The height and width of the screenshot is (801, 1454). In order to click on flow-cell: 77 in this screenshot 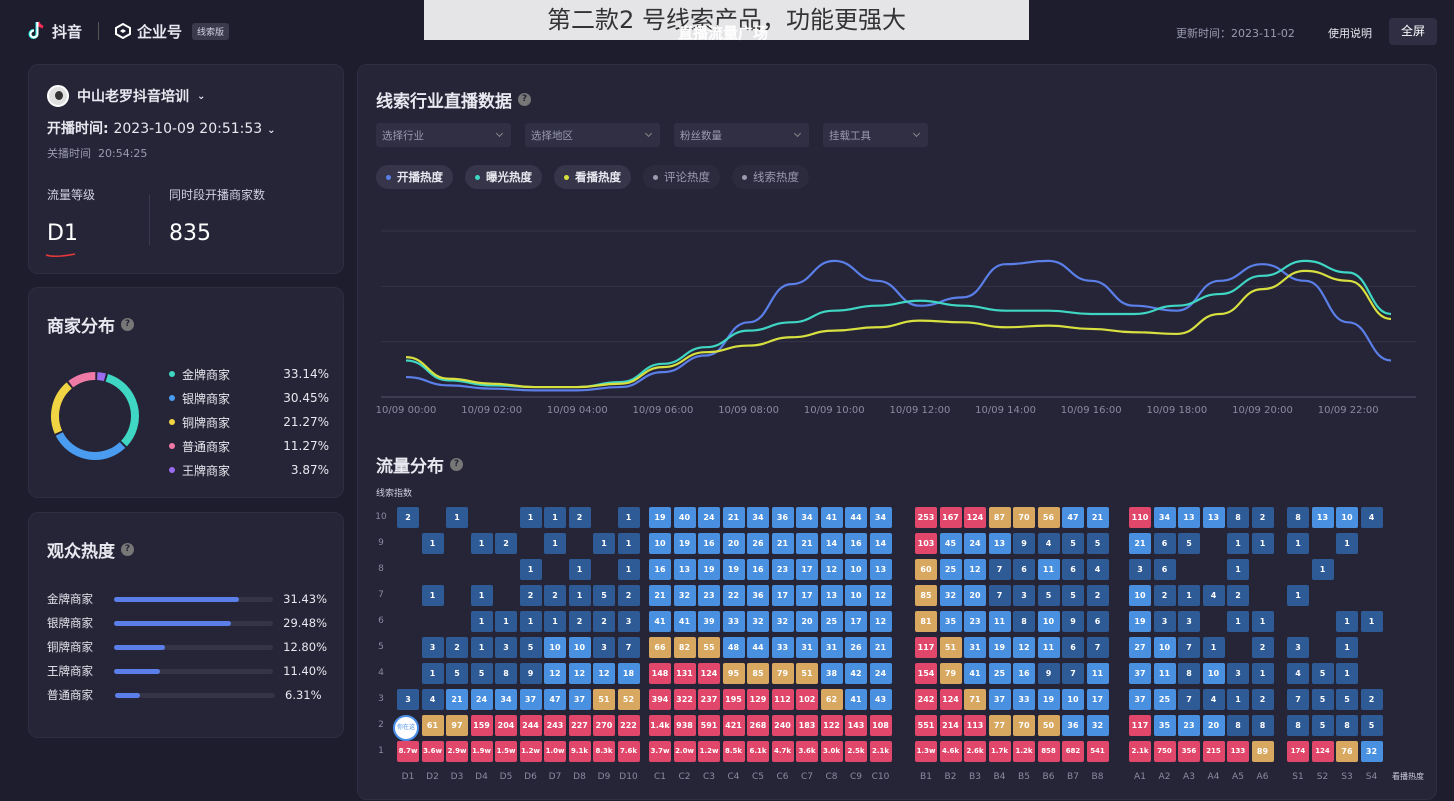, I will do `click(999, 725)`.